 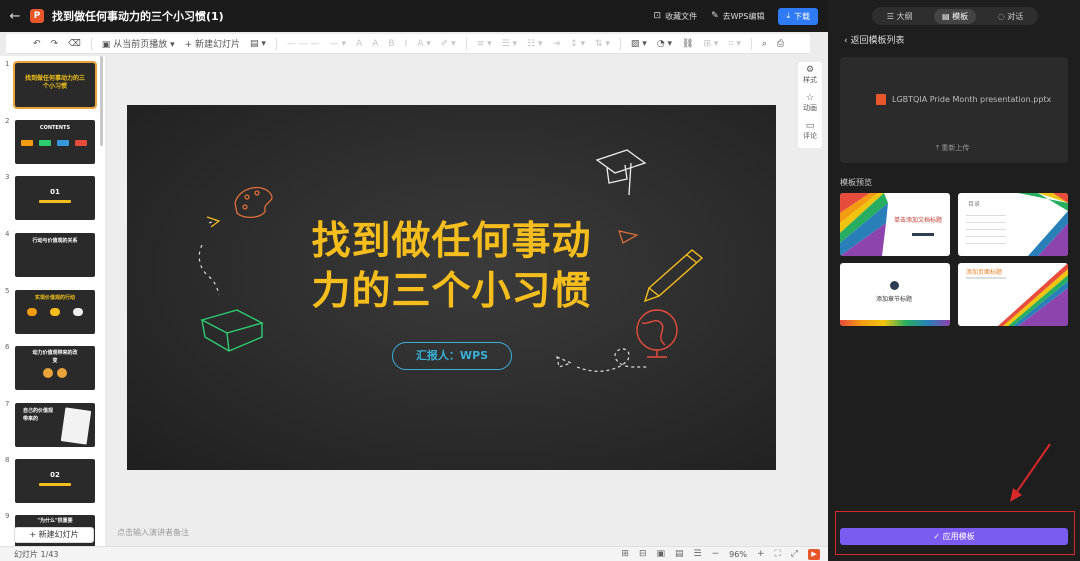 I want to click on back-to-list-label: 返回模板列表, so click(x=877, y=41).